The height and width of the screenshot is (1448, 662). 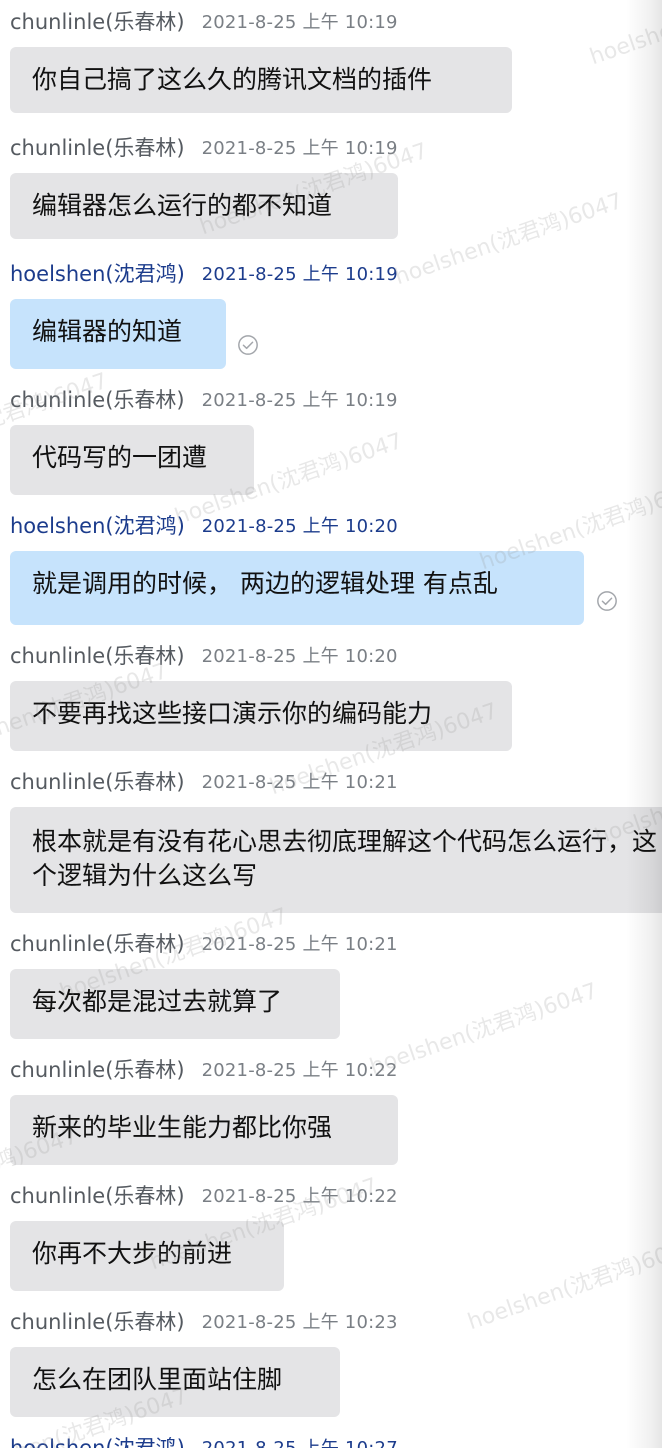 I want to click on message-bubble: 每次都是混过去就算了, so click(x=175, y=1004).